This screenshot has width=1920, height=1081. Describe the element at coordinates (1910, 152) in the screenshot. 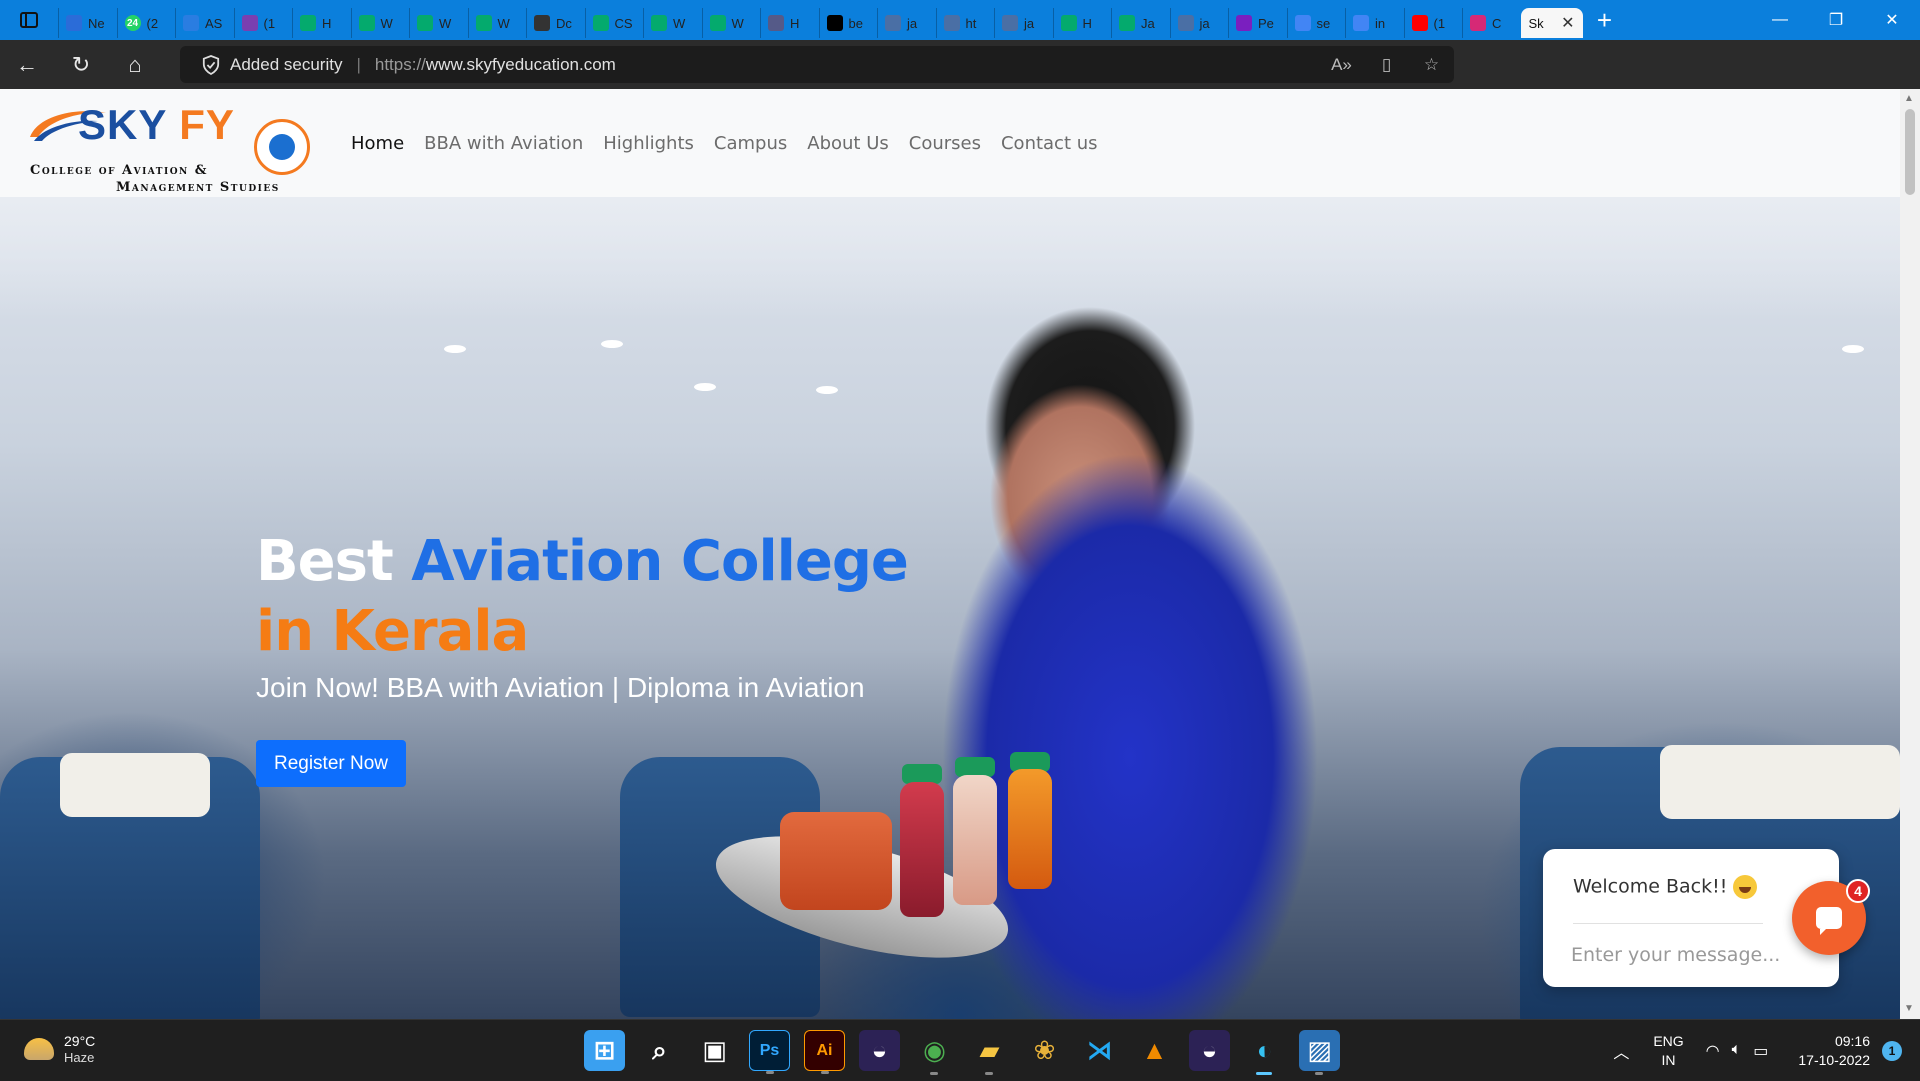

I see `scrollbar-thumb` at that location.